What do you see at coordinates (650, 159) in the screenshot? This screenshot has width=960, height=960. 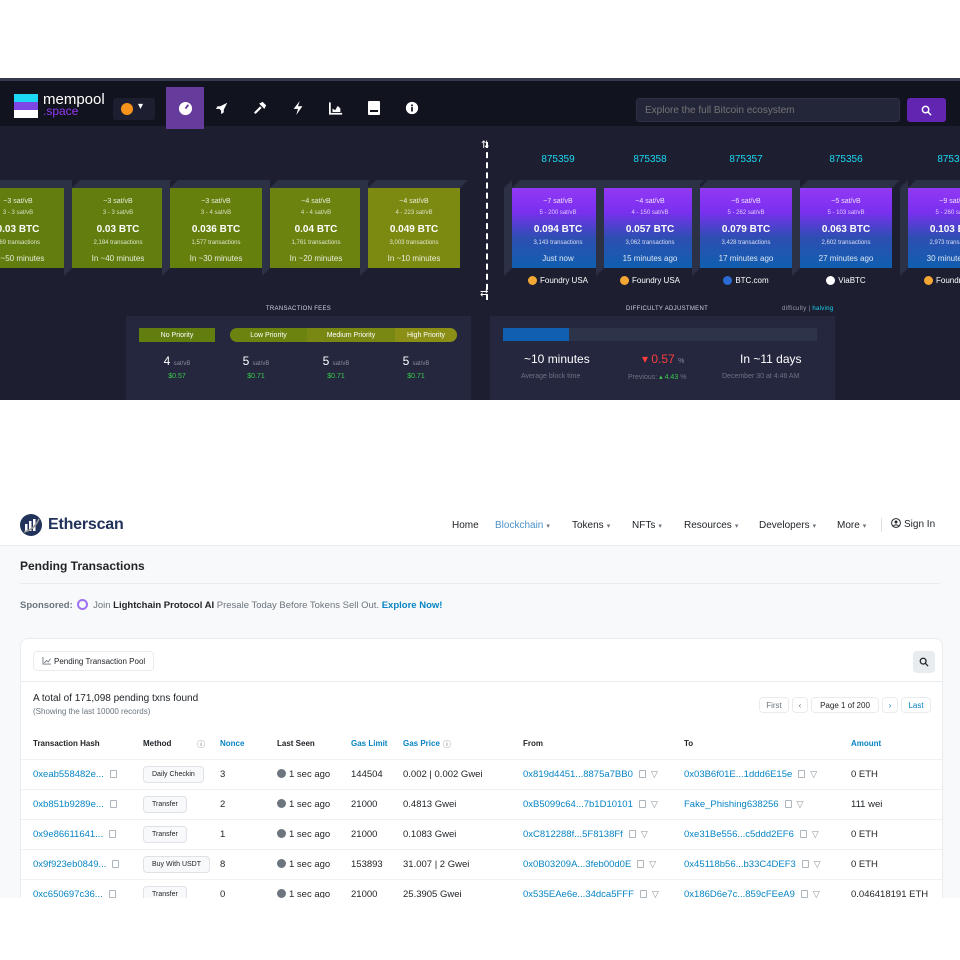 I see `block-height-link: 875358` at bounding box center [650, 159].